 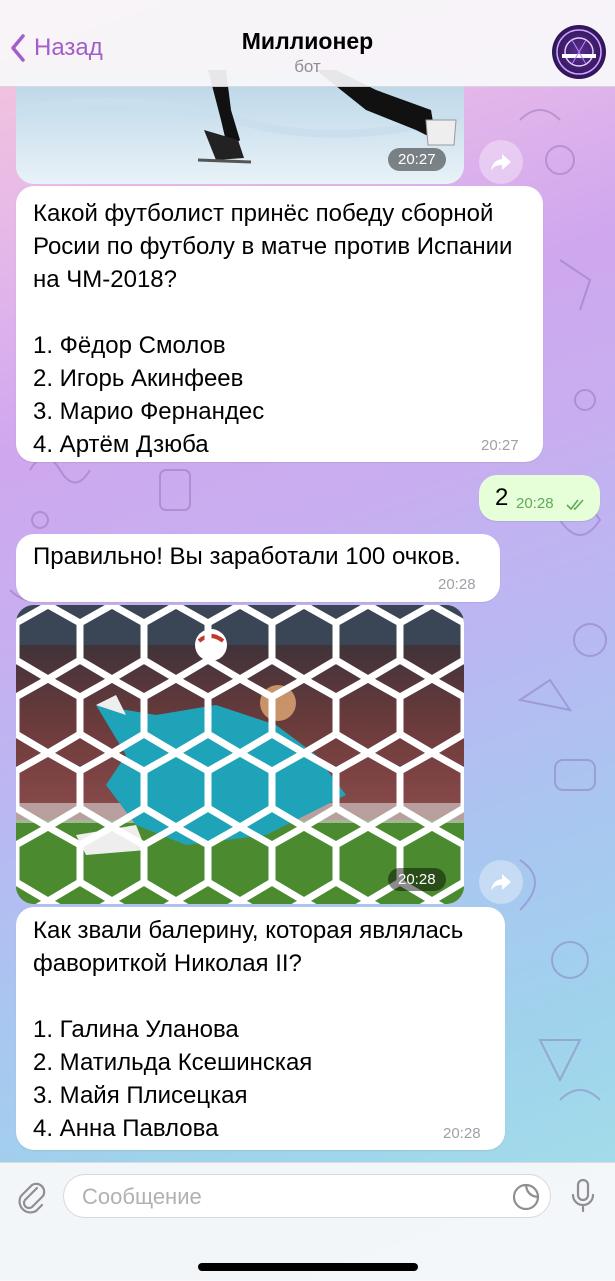 What do you see at coordinates (240, 127) in the screenshot?
I see `photo-message-skater: 20:27` at bounding box center [240, 127].